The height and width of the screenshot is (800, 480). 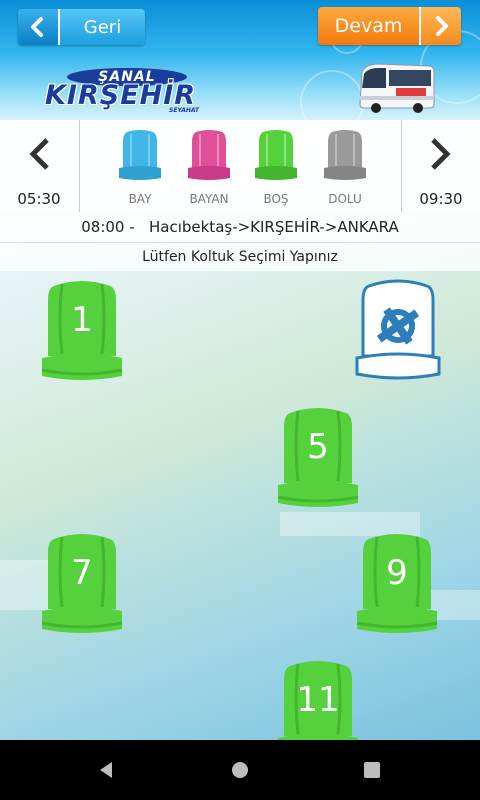 I want to click on continue-button-label: Devam, so click(x=368, y=26).